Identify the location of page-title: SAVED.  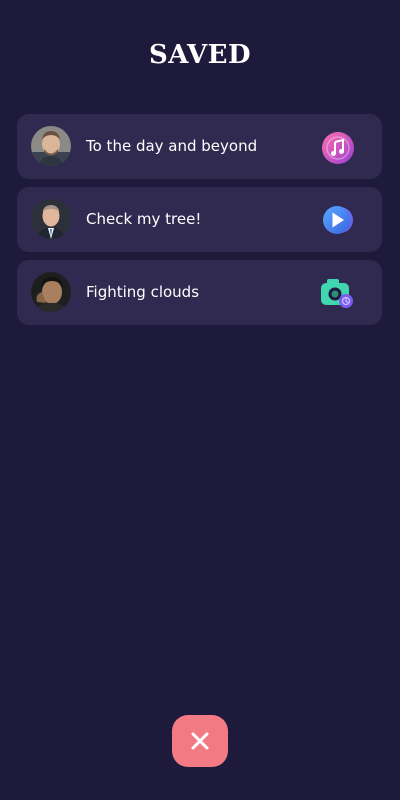
(200, 55).